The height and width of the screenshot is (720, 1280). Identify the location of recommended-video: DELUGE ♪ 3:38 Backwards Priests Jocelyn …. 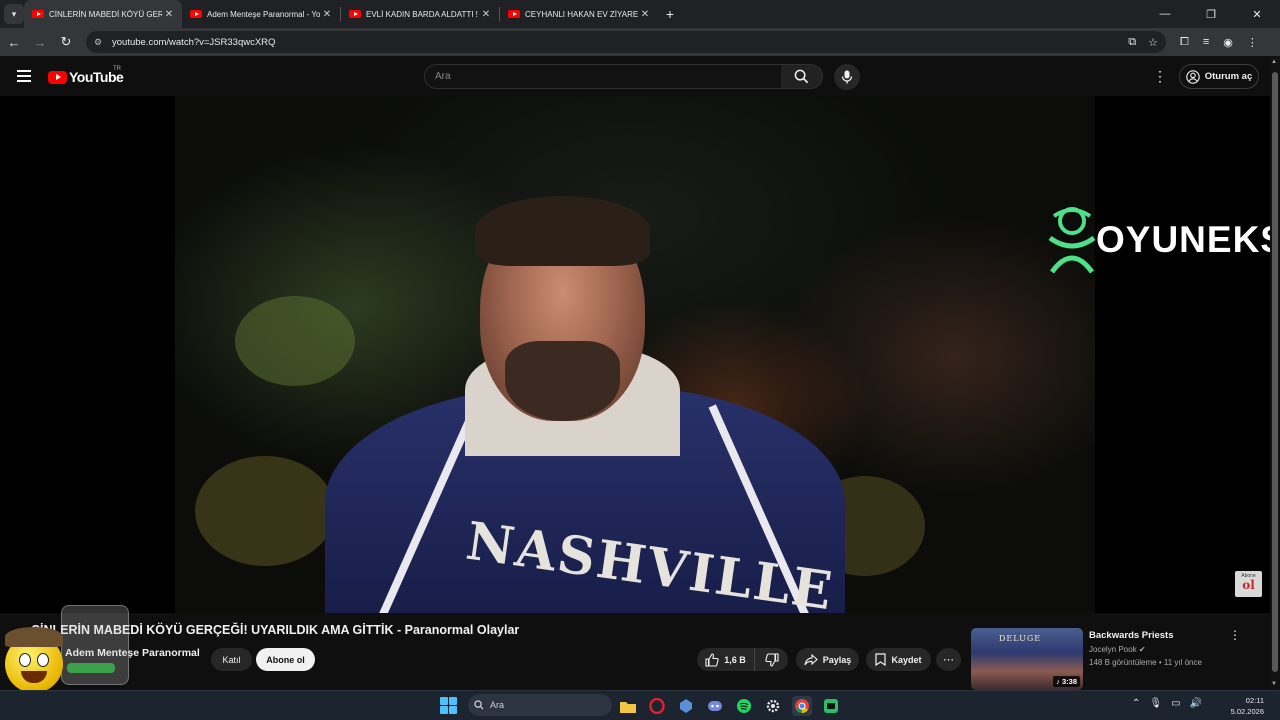
(1116, 659).